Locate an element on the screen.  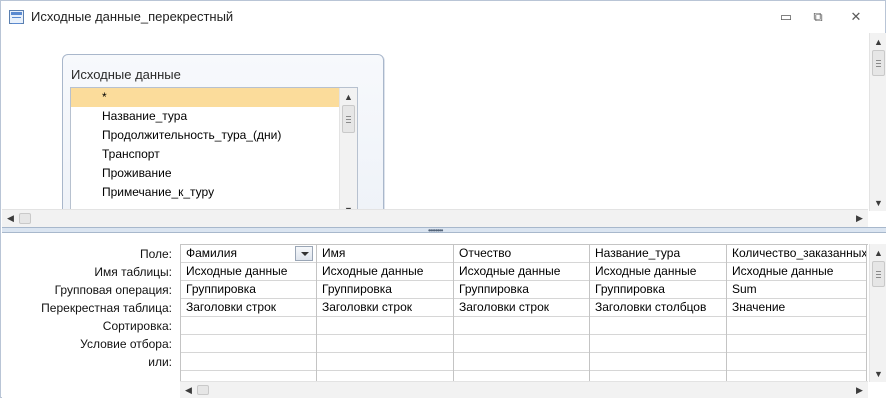
row-label-crosstab: Перекрестная таблица: is located at coordinates (106, 308).